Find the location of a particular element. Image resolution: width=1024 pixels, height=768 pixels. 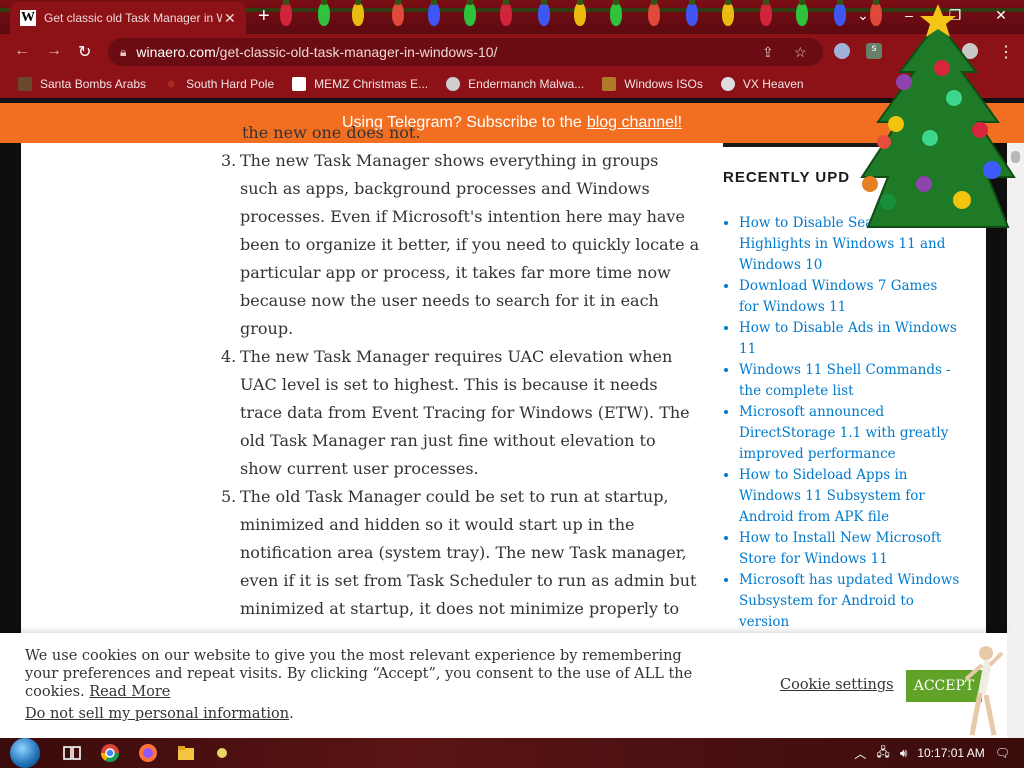

bookmark-item: Santa Bombs Arabs is located at coordinates (82, 84).